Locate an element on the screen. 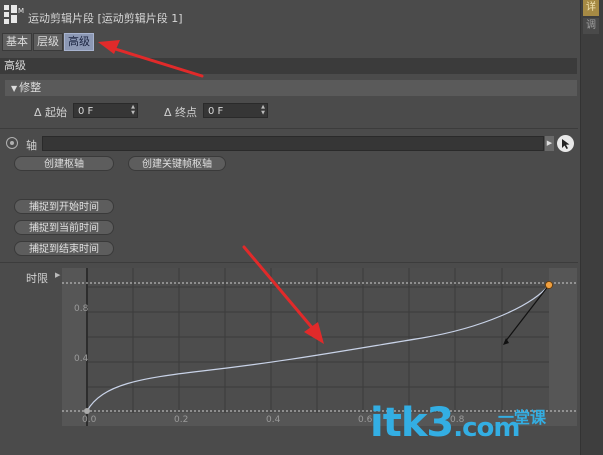 Image resolution: width=603 pixels, height=455 pixels. arrow-to-advanced-tab-icon is located at coordinates (151, 59).